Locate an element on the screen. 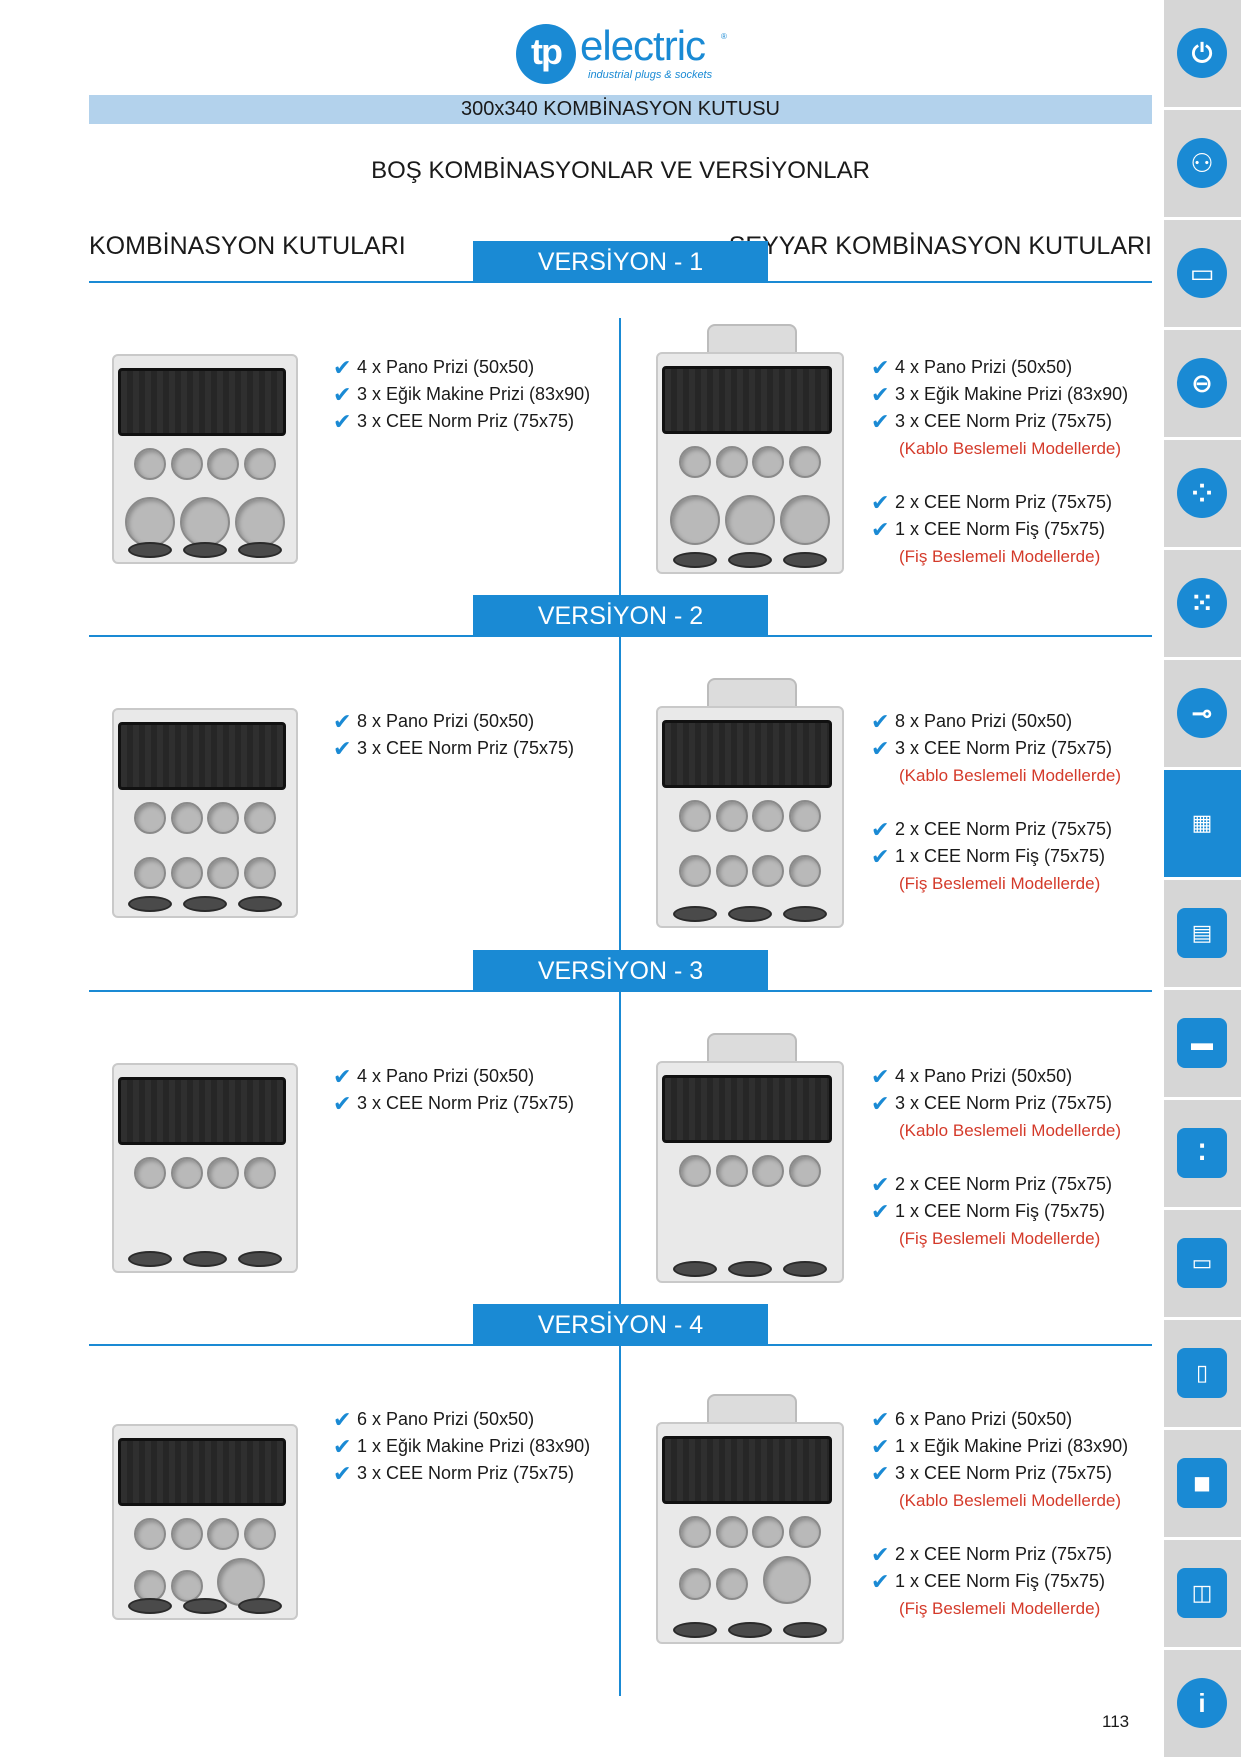  version-tab: VERSİYON - 2 is located at coordinates (620, 615).